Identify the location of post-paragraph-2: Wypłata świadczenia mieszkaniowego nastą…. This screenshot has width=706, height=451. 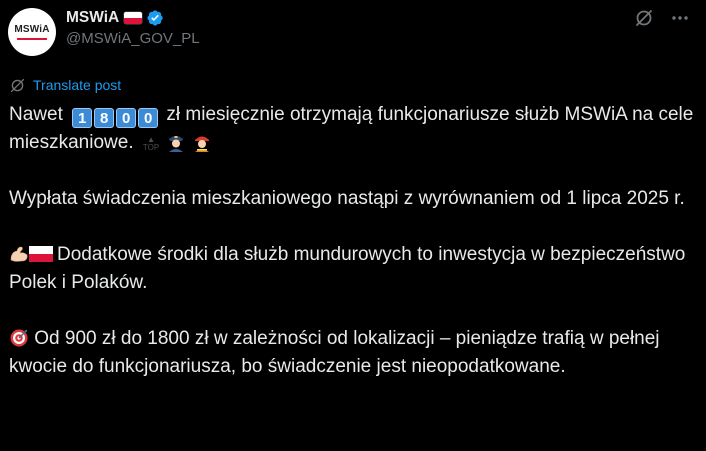
(347, 198).